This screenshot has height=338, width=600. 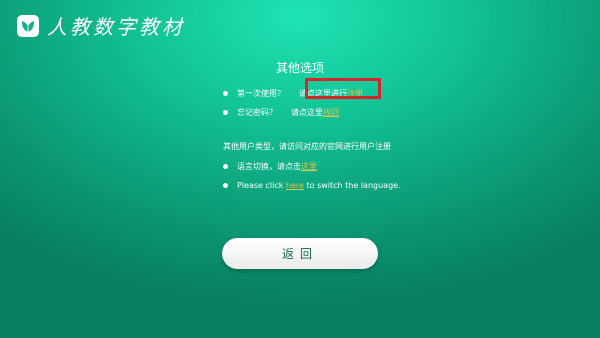 I want to click on forgot-password-label: 忘记密码？, so click(x=257, y=112).